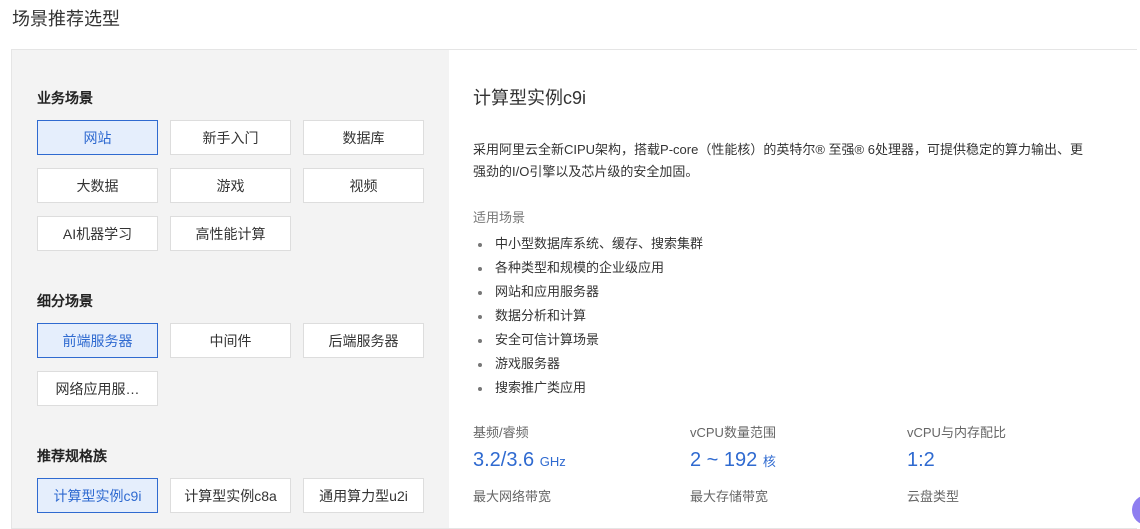  I want to click on business-scenario-options: 网站 新手入门 数据库大数据 游戏 视频 AI机器学习 高性能计算, so click(230, 185).